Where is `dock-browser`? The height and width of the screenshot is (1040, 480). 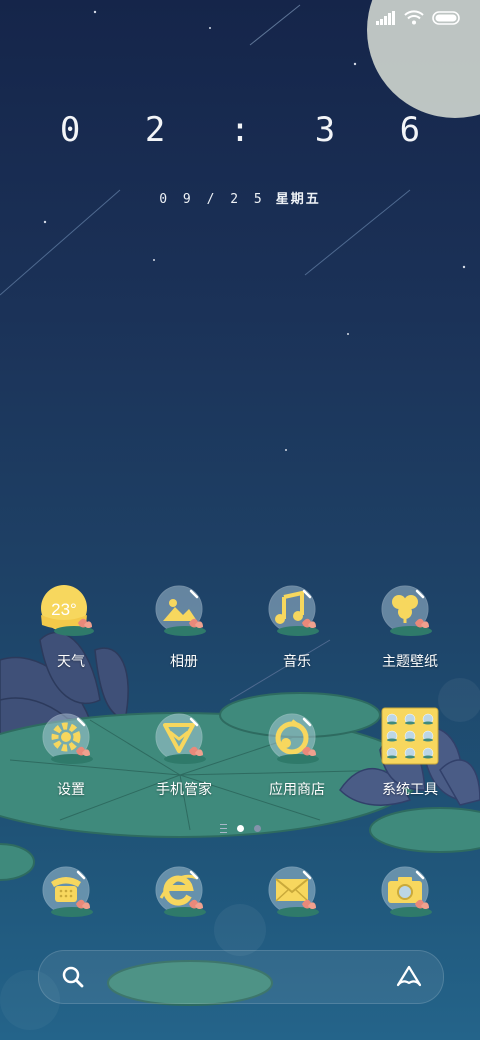 dock-browser is located at coordinates (184, 897).